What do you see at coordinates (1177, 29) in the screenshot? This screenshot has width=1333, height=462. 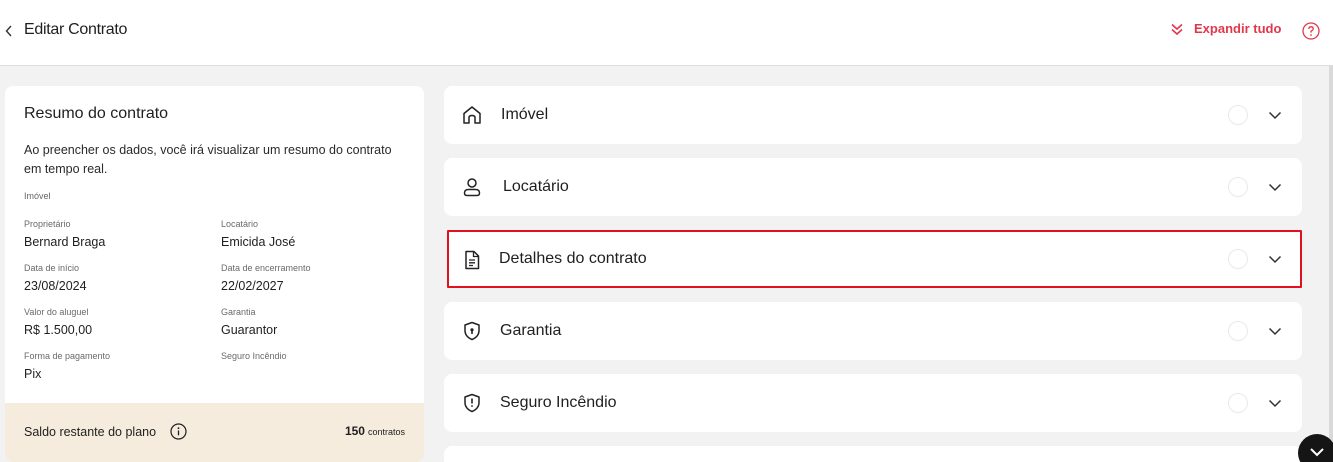 I see `double-chevron-down-icon` at bounding box center [1177, 29].